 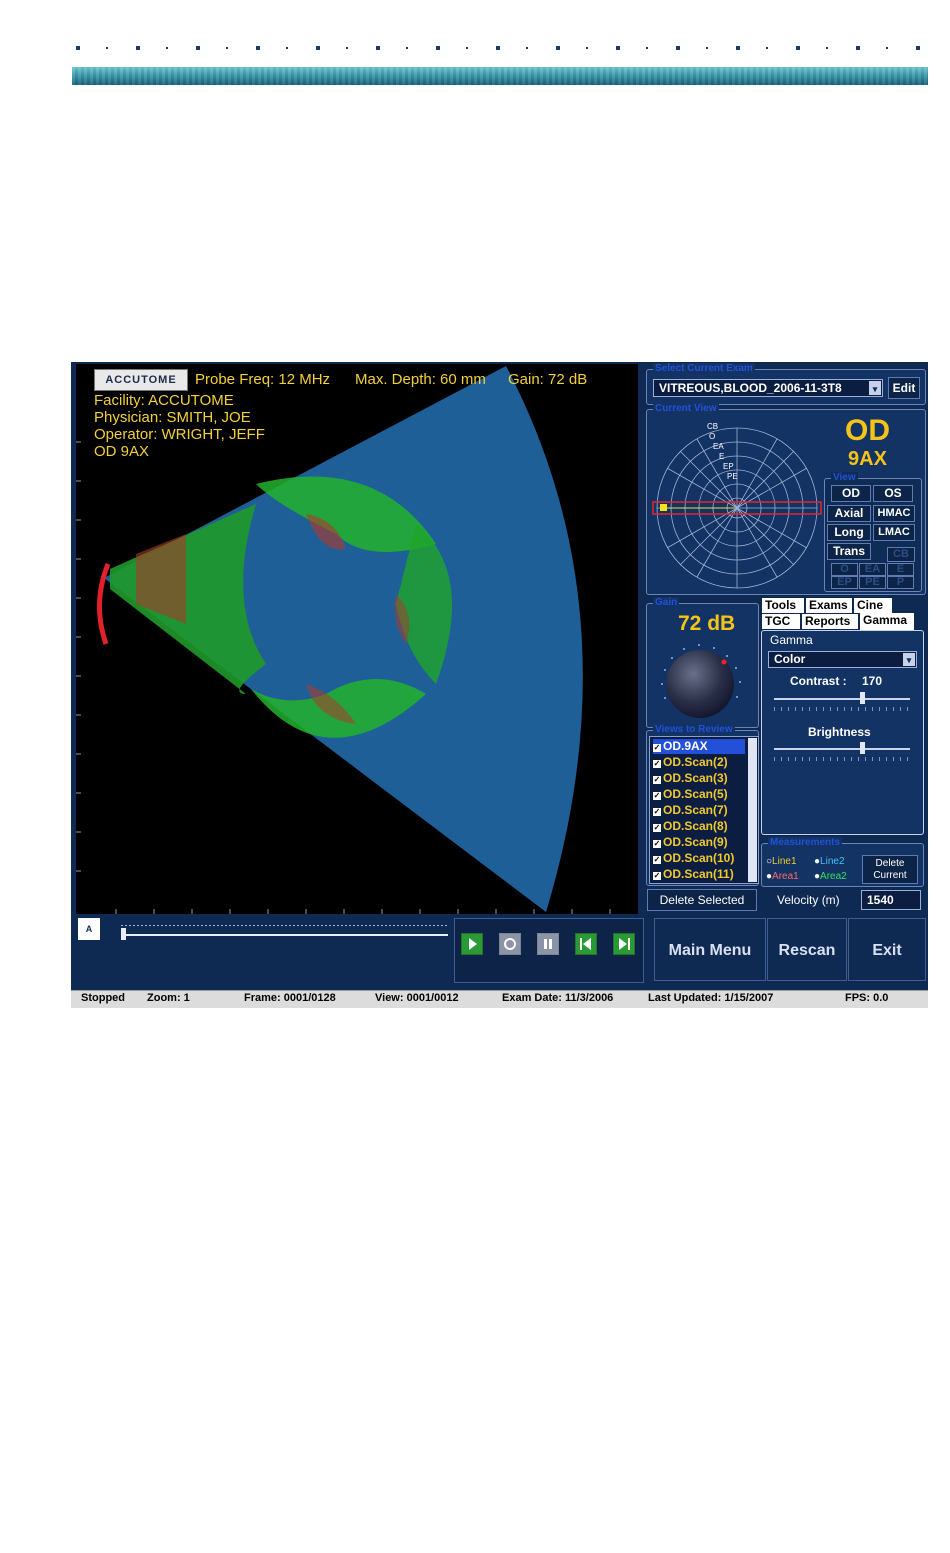 What do you see at coordinates (842, 732) in the screenshot?
I see `gamma-panel: Gamma Color ▾ Contrast : 170 Brightness` at bounding box center [842, 732].